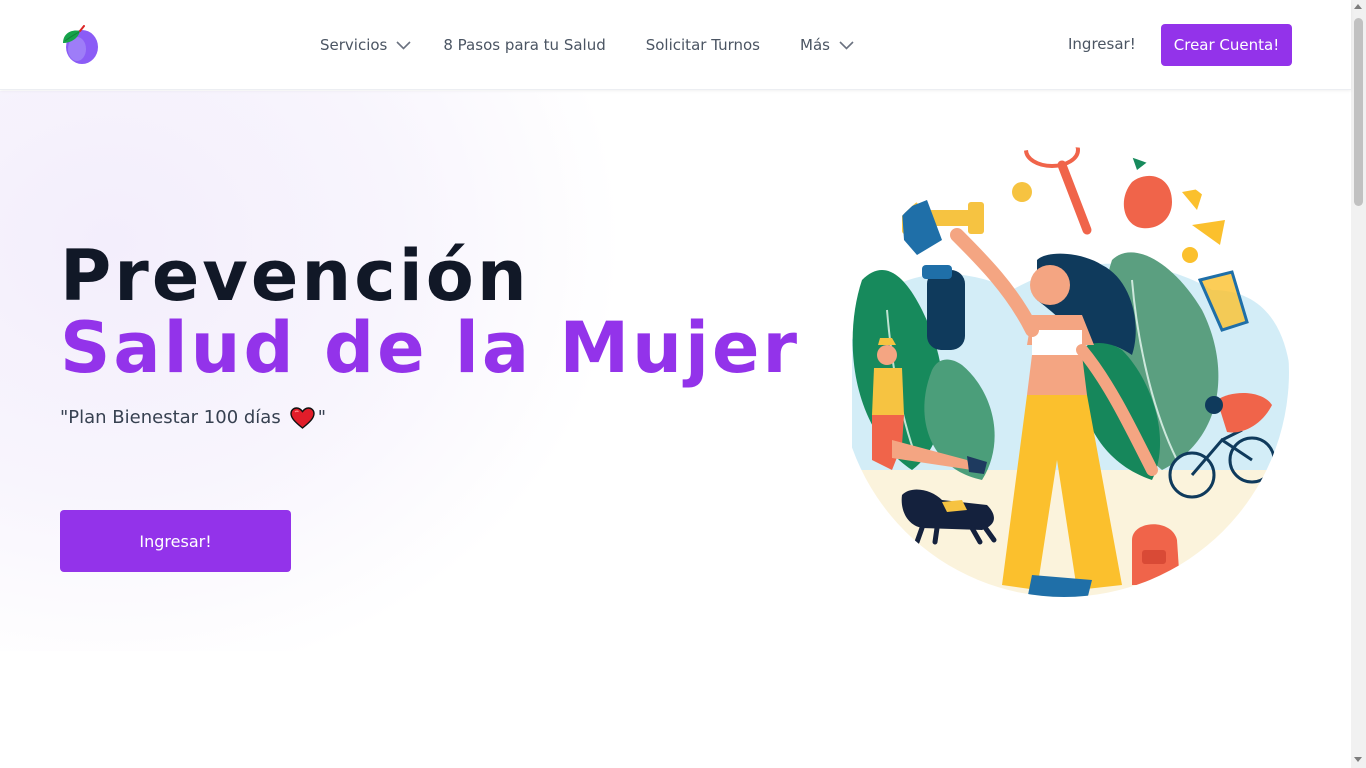  What do you see at coordinates (354, 45) in the screenshot?
I see `nav-servicios-label: Servicios` at bounding box center [354, 45].